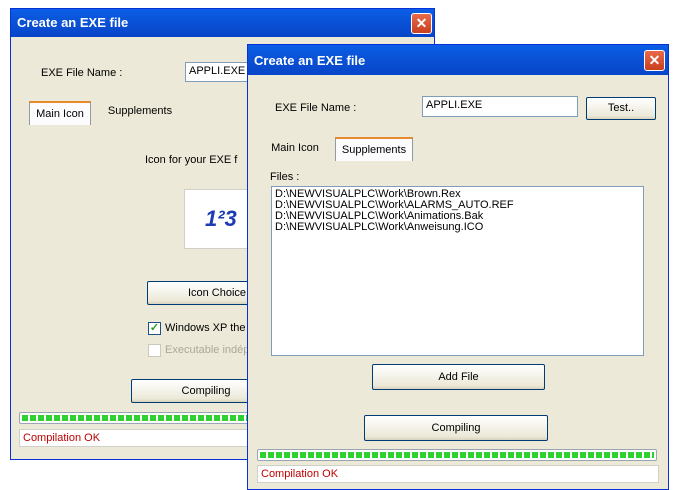 This screenshot has height=490, width=673. What do you see at coordinates (285, 177) in the screenshot?
I see `files-label: Files :` at bounding box center [285, 177].